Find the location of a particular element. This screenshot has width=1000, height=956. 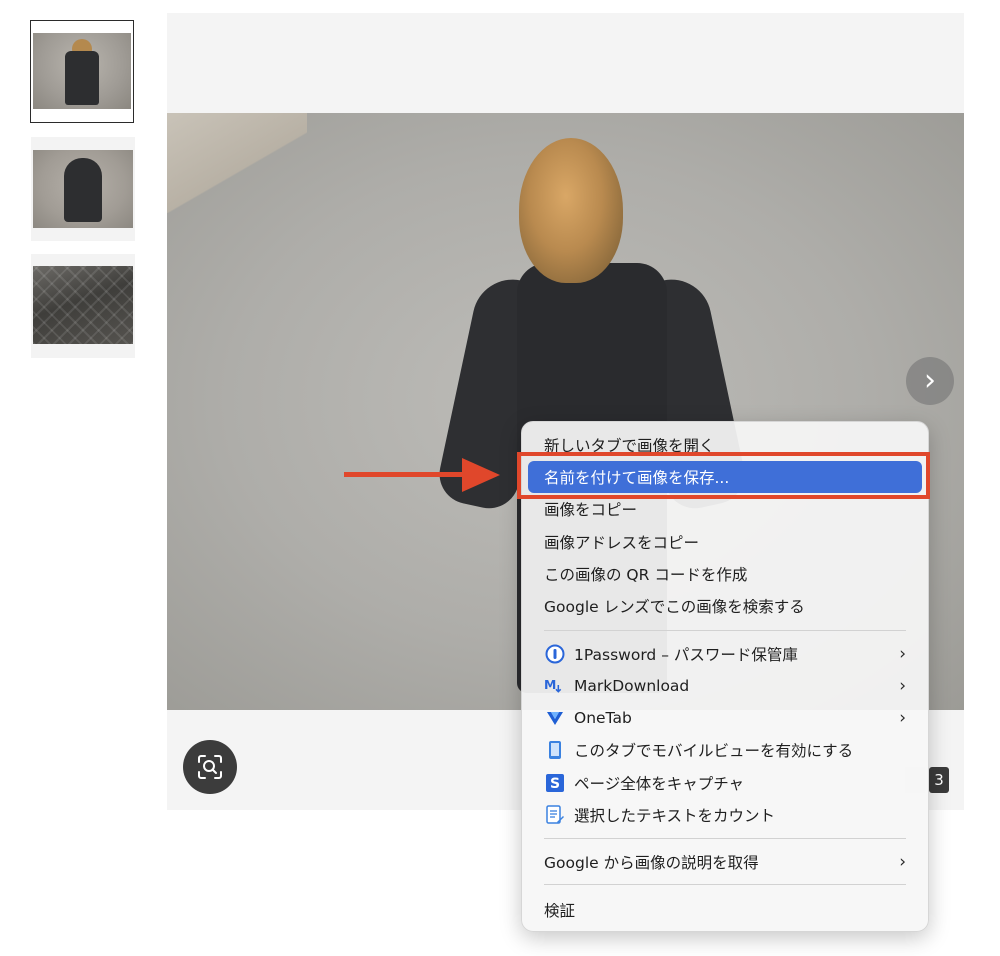

menu-item-label: 画像をコピー is located at coordinates (591, 510).